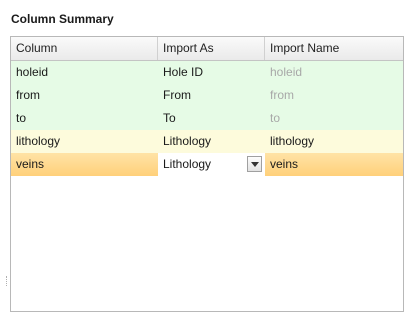  I want to click on header-import-name: Import Name, so click(334, 48).